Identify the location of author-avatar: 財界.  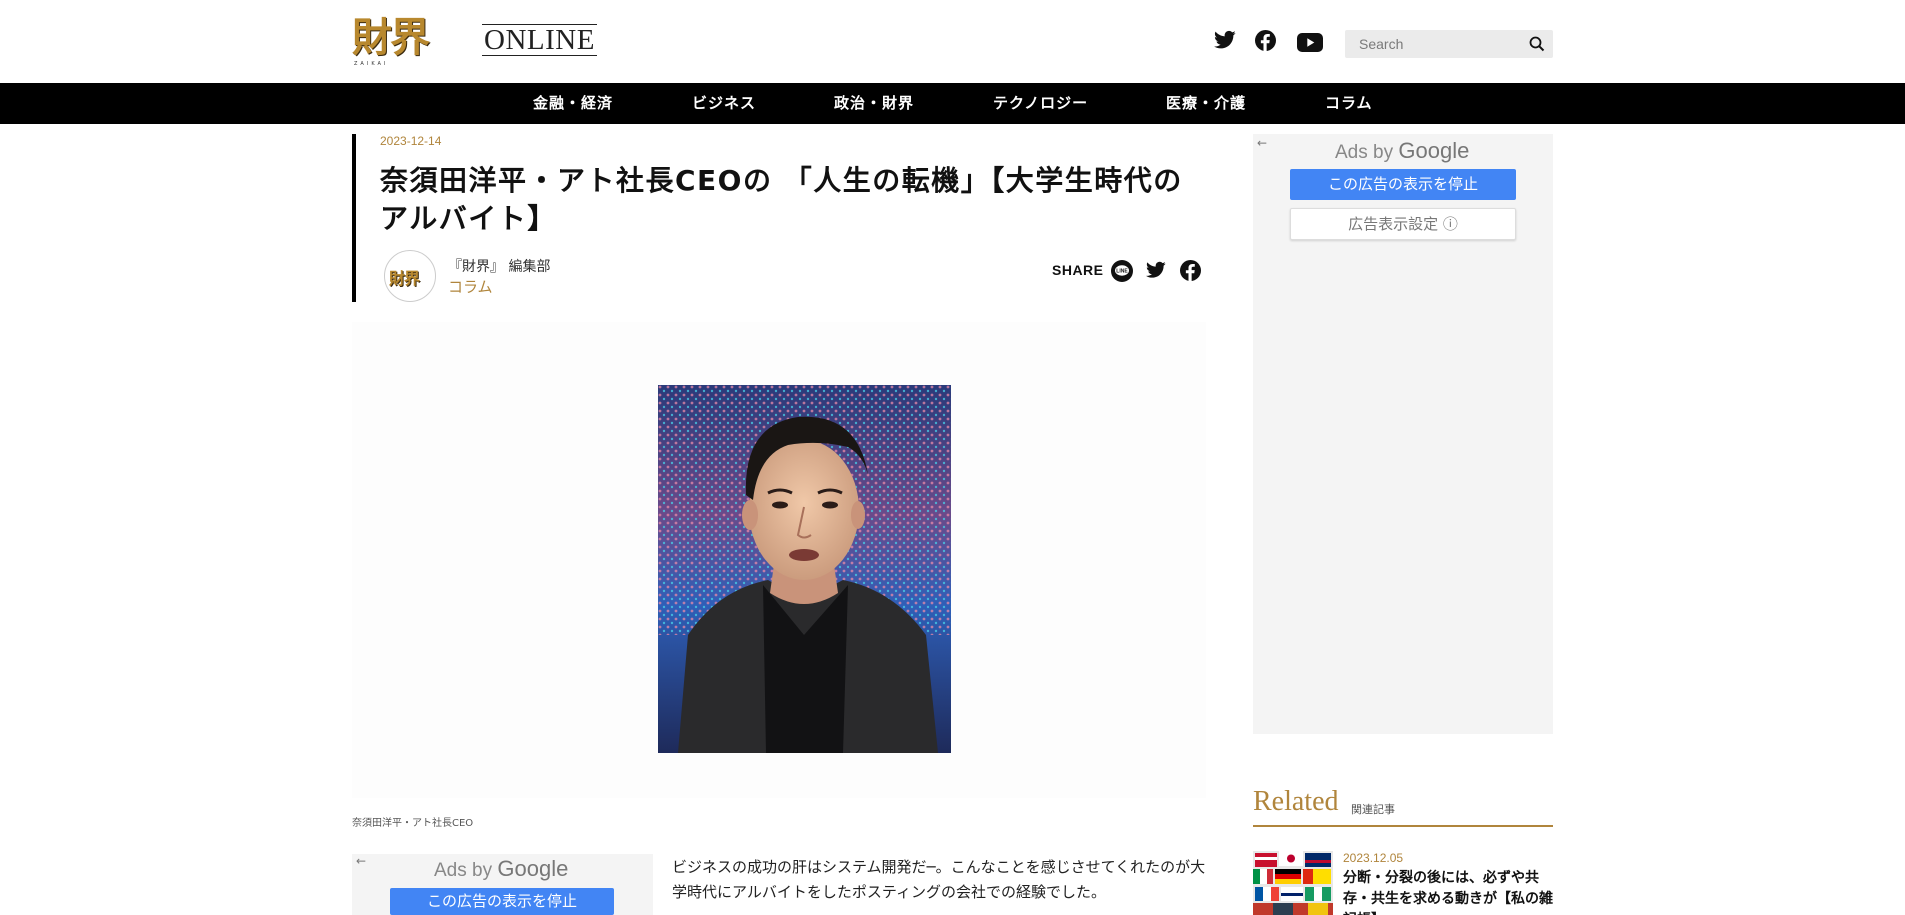
(410, 276).